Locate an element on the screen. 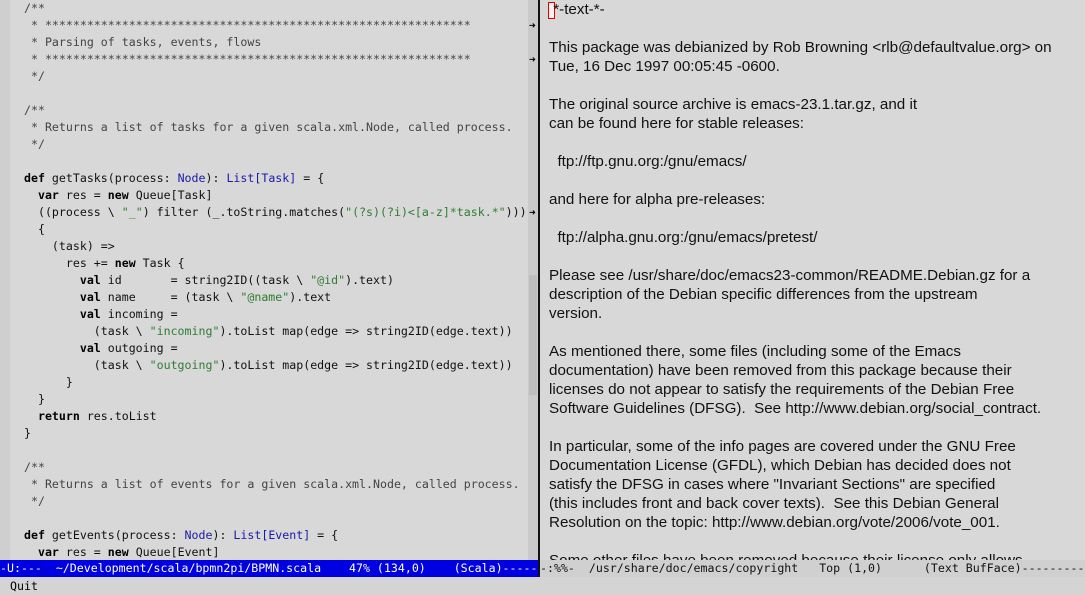 The image size is (1085, 595). code-line: res += new Task { is located at coordinates (104, 263).